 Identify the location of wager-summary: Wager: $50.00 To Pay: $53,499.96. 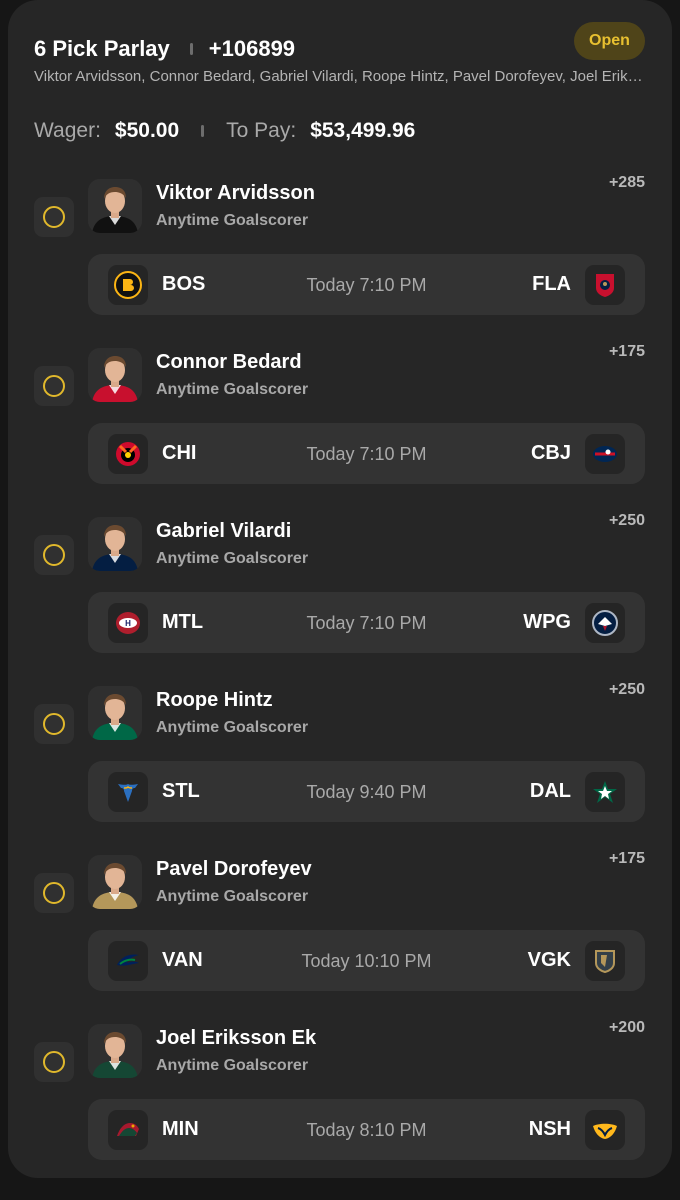
(224, 131).